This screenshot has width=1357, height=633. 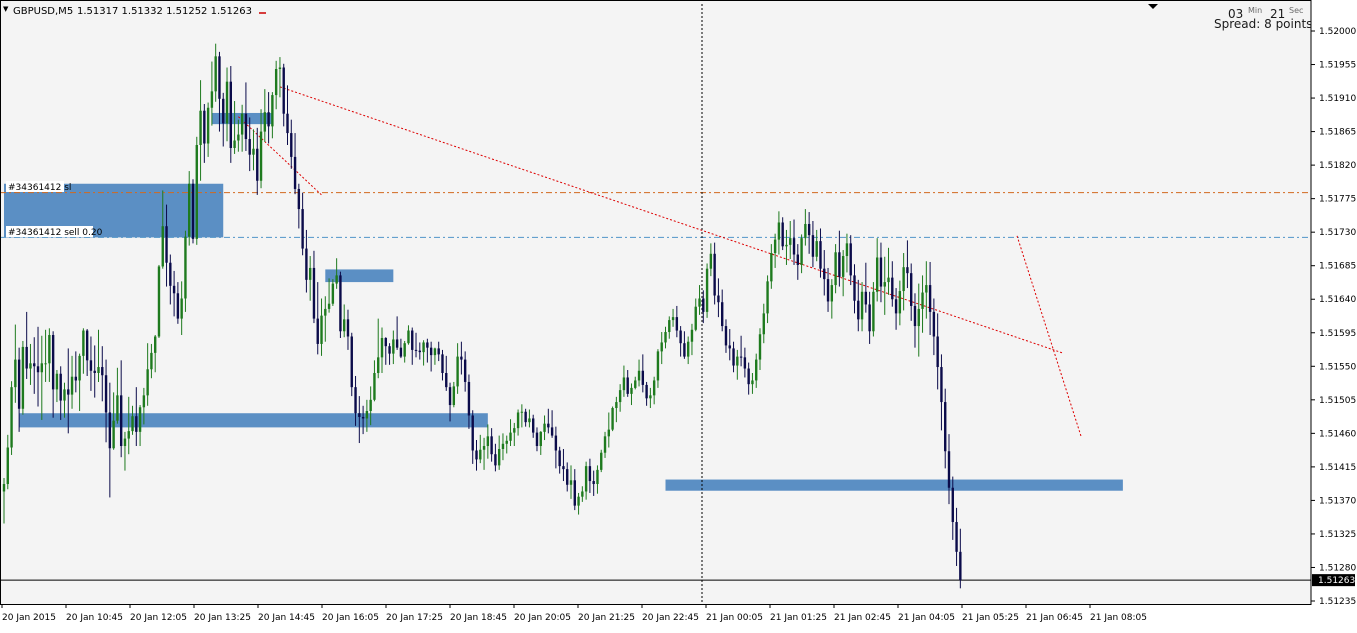 What do you see at coordinates (1337, 501) in the screenshot?
I see `price-tick-label: 1.51370` at bounding box center [1337, 501].